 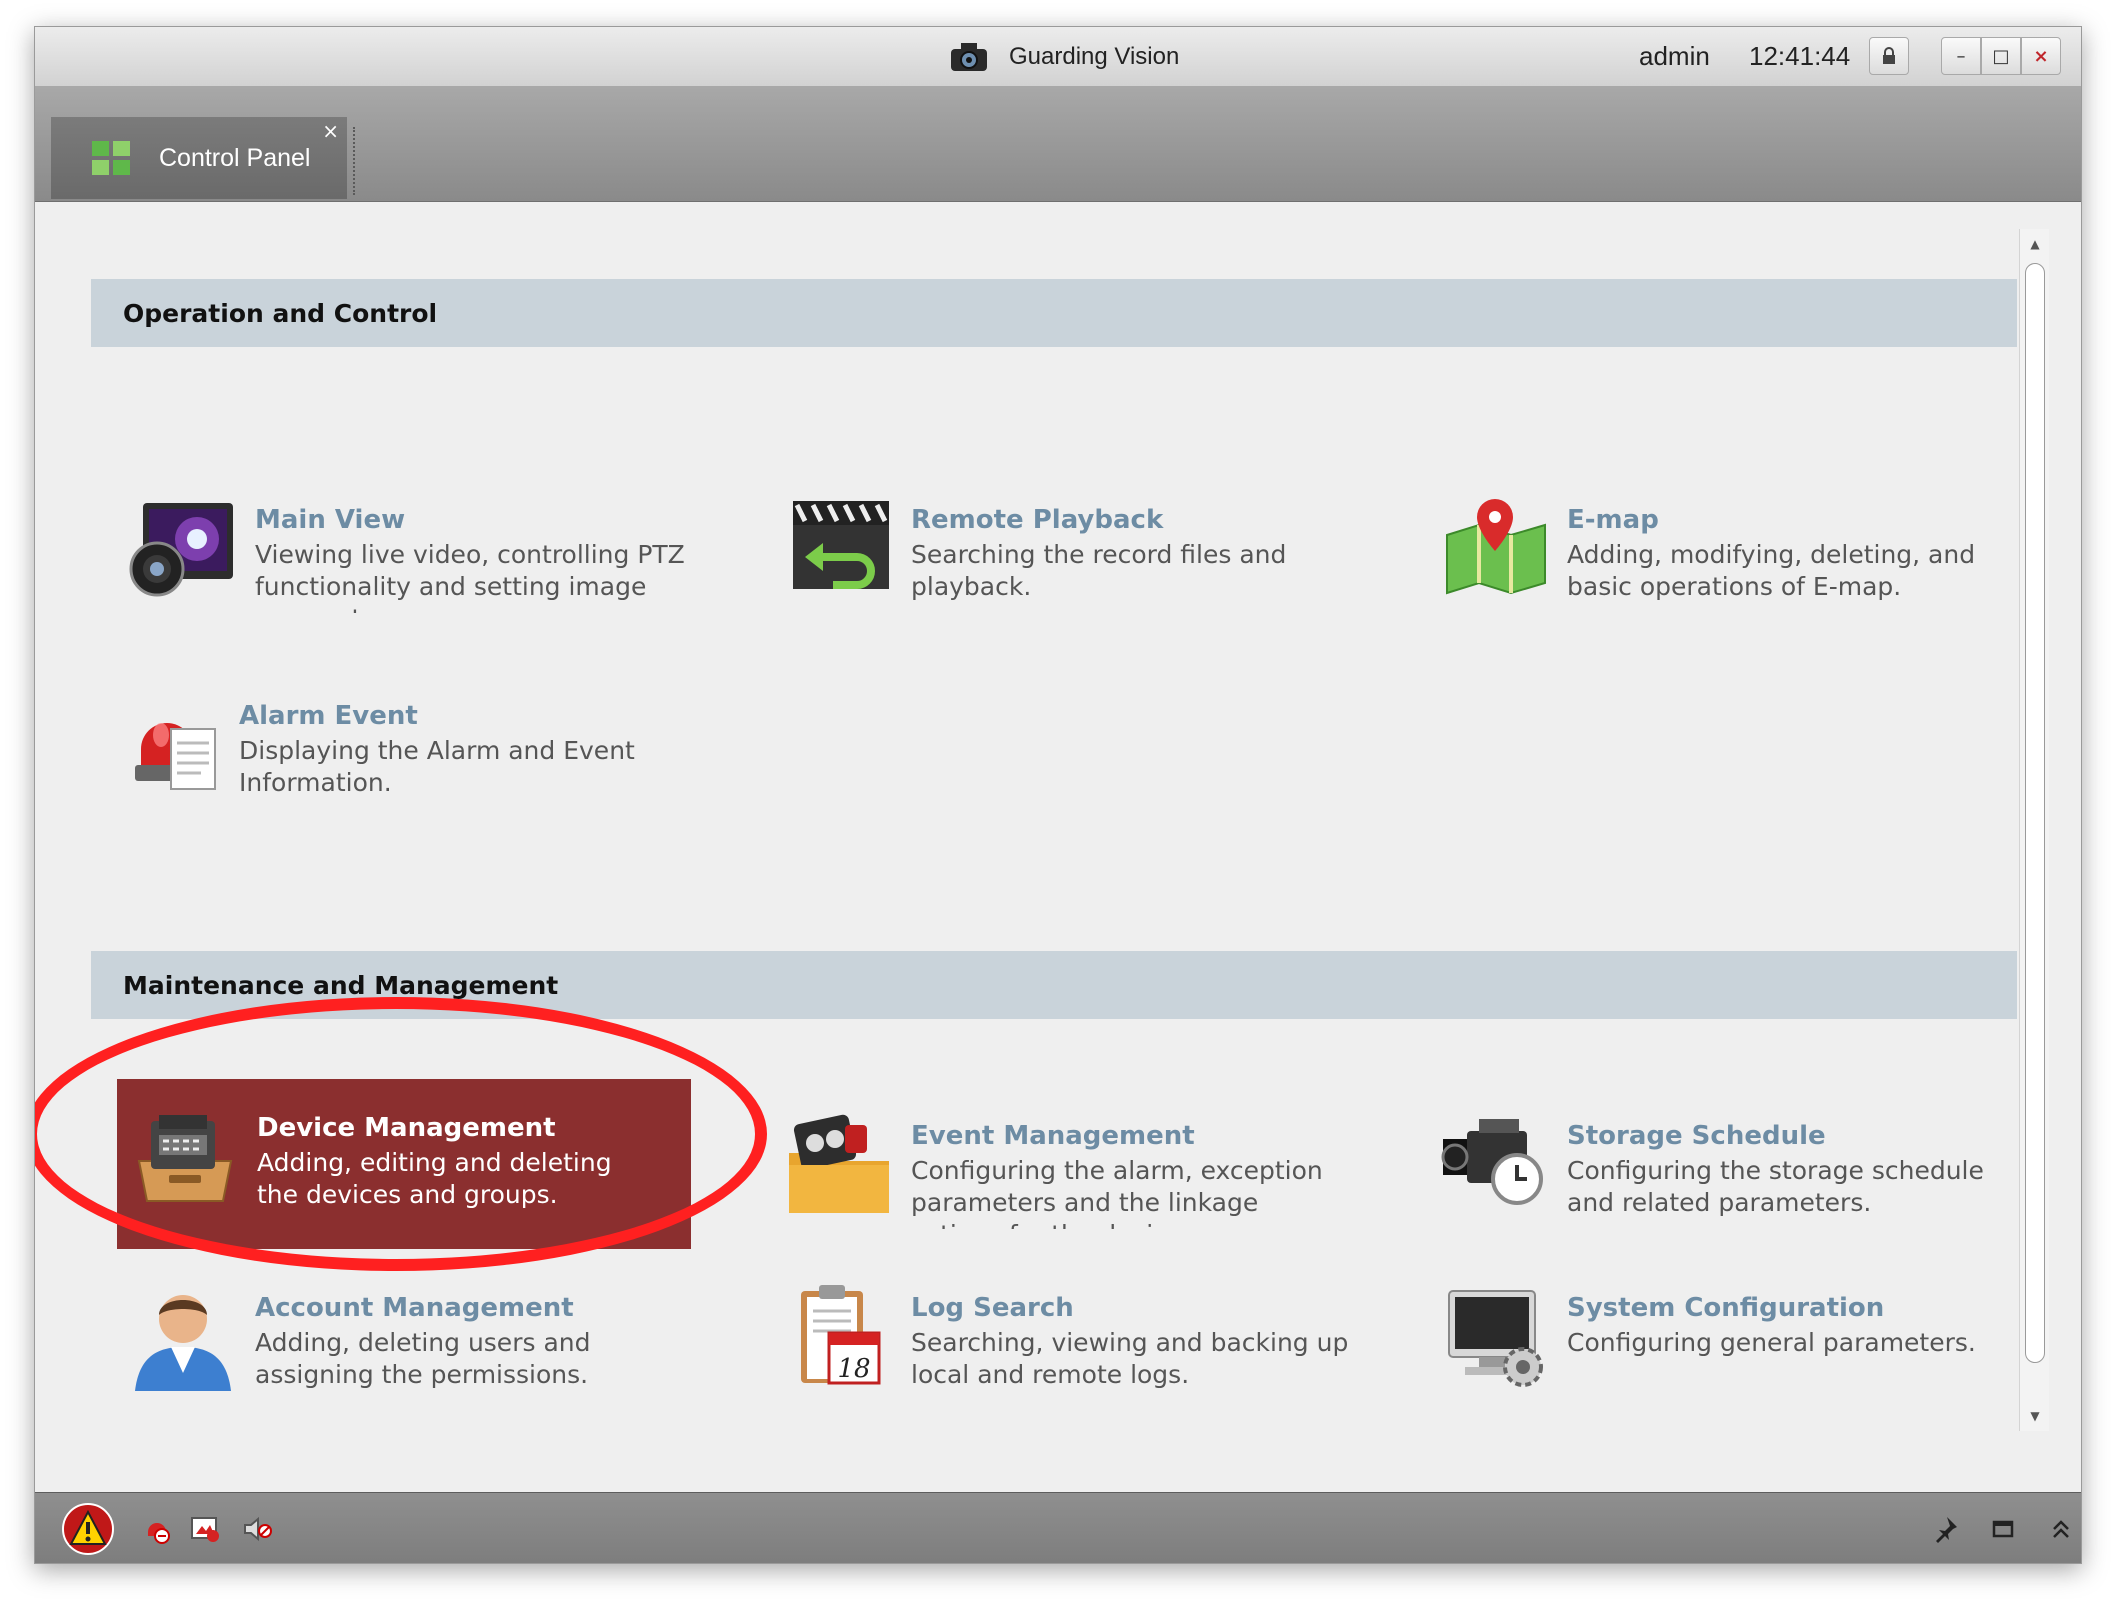 I want to click on app-title: Guarding Vision, so click(x=1062, y=57).